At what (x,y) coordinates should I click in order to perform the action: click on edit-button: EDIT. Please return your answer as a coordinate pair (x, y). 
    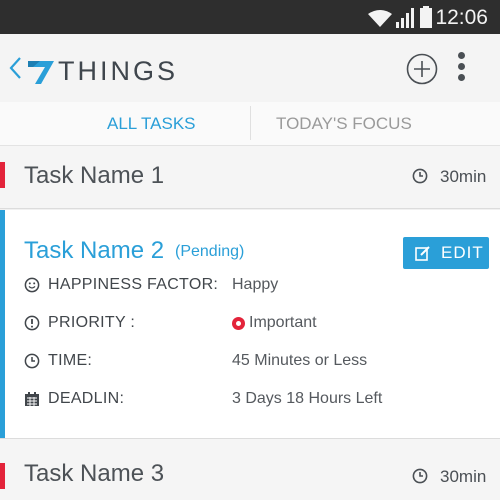
    Looking at the image, I should click on (446, 253).